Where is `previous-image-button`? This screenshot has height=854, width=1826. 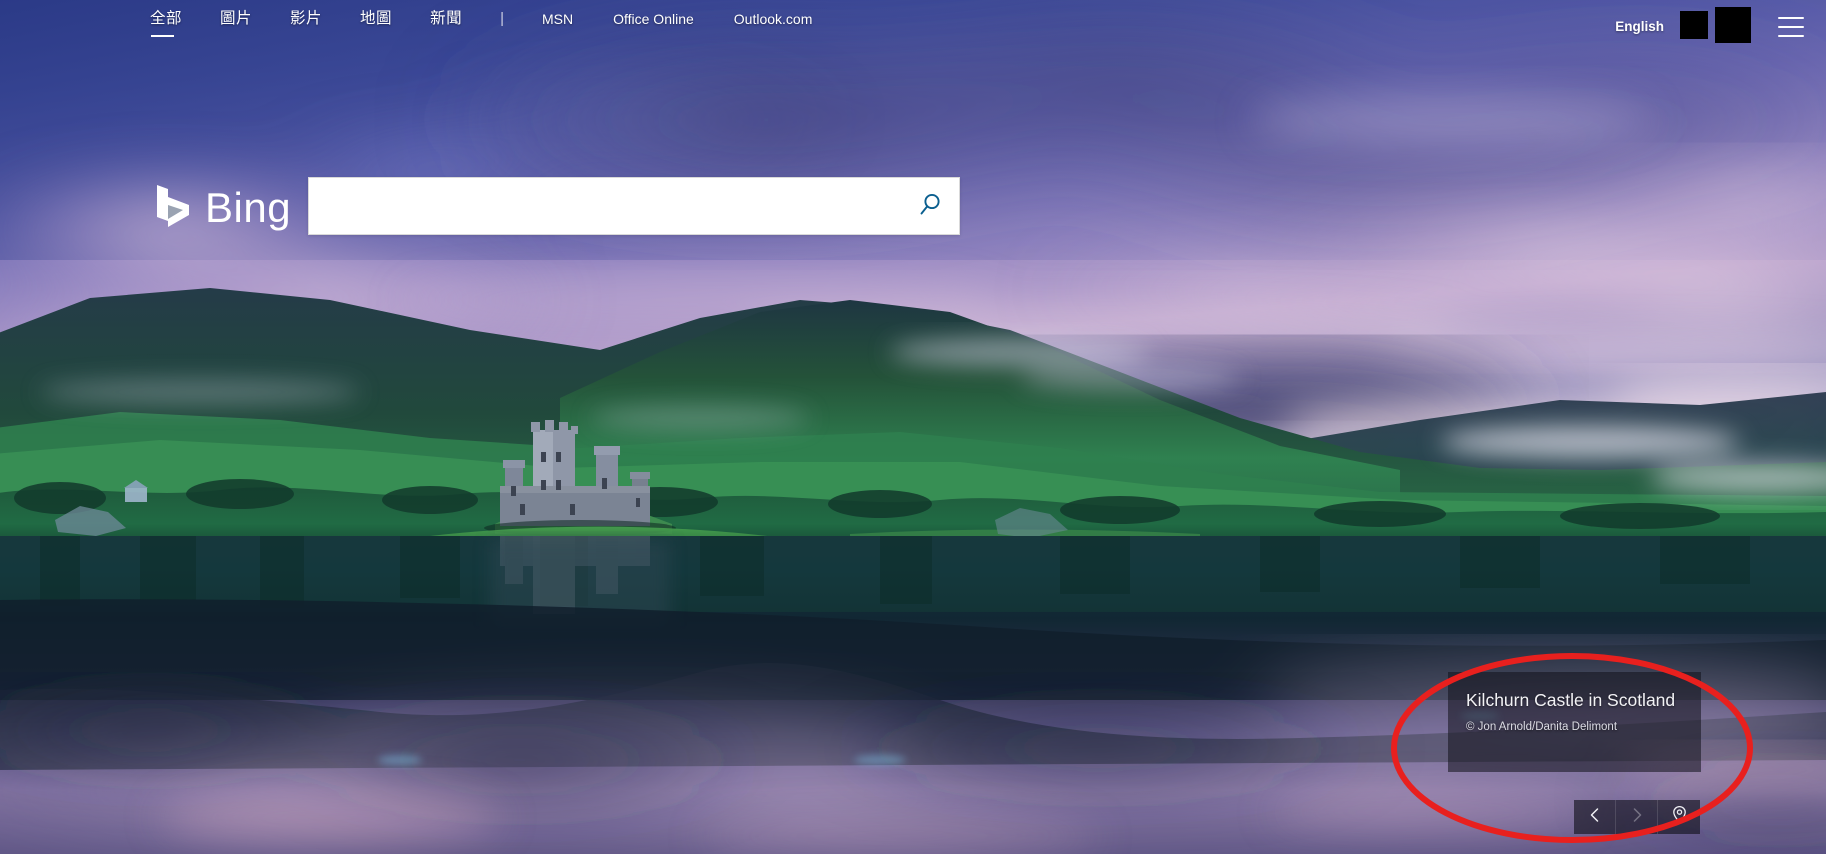
previous-image-button is located at coordinates (1595, 817).